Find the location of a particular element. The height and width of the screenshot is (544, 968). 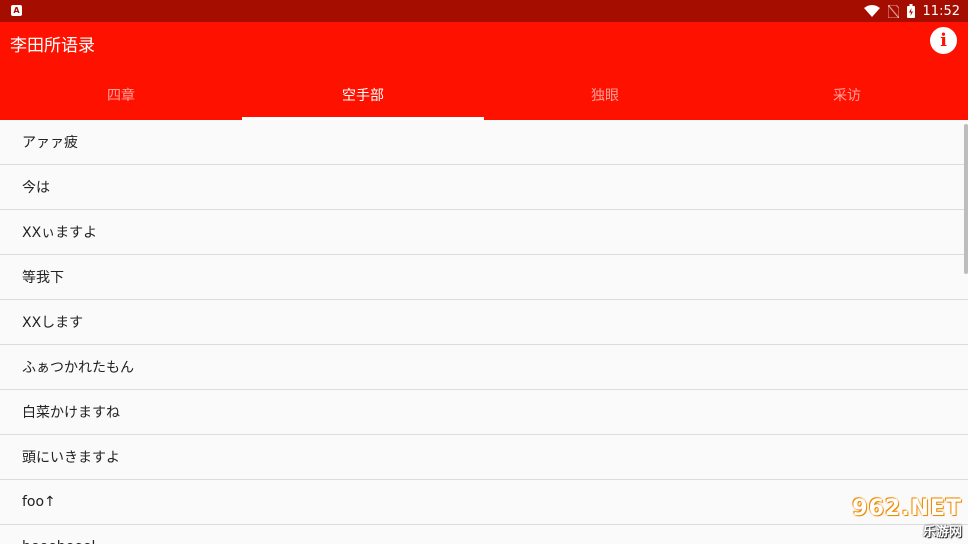

app-title: 李田所语录 is located at coordinates (52, 46).